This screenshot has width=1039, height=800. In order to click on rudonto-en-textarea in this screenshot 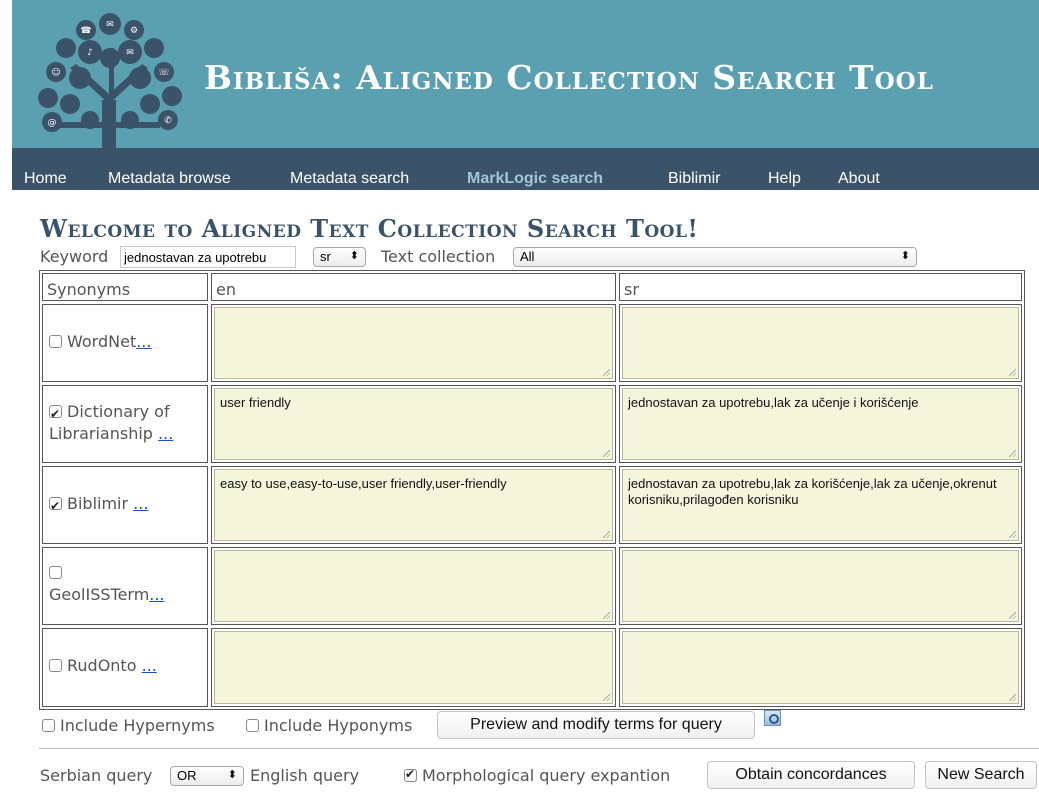, I will do `click(413, 667)`.